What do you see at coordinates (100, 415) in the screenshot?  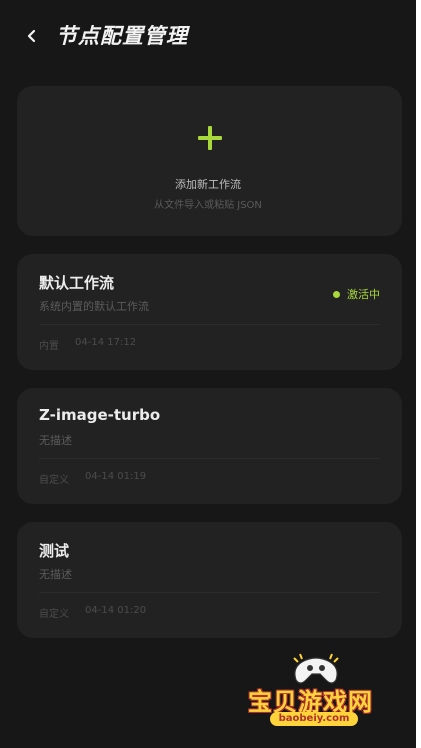 I see `workflow-name: Z-image-turbo` at bounding box center [100, 415].